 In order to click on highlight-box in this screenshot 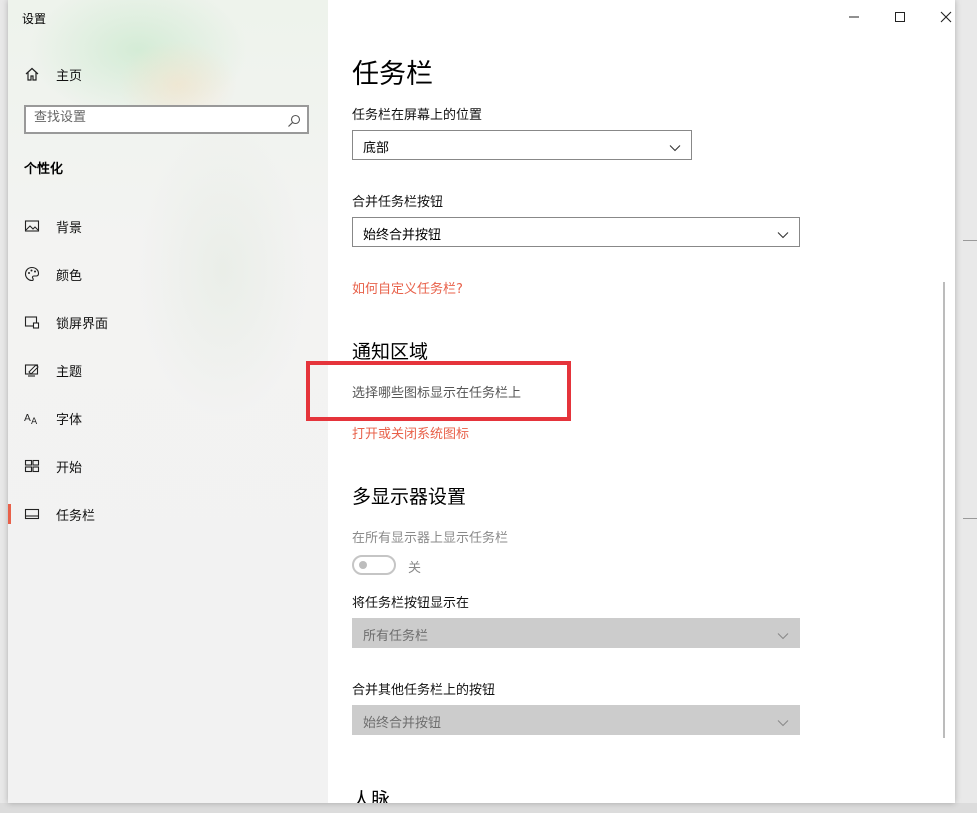, I will do `click(438, 391)`.